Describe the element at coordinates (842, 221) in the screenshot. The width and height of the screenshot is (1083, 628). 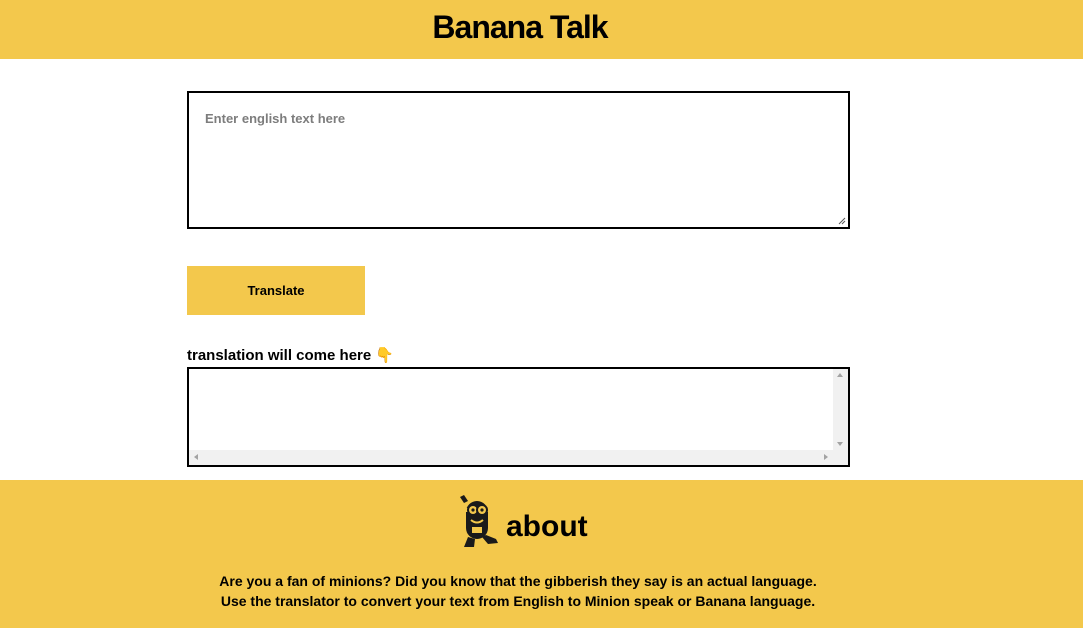
I see `resize-handle-icon` at that location.